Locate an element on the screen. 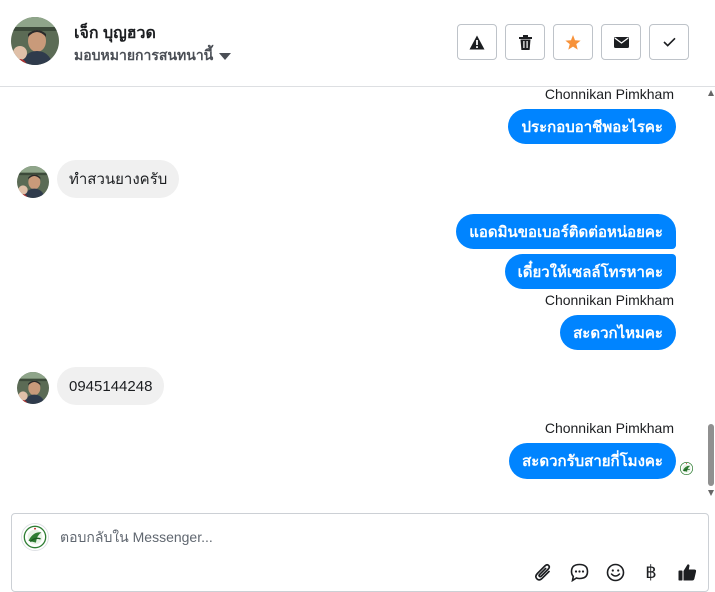 The image size is (715, 592). assign-label: มอบหมายการสนทนานี้ is located at coordinates (144, 55).